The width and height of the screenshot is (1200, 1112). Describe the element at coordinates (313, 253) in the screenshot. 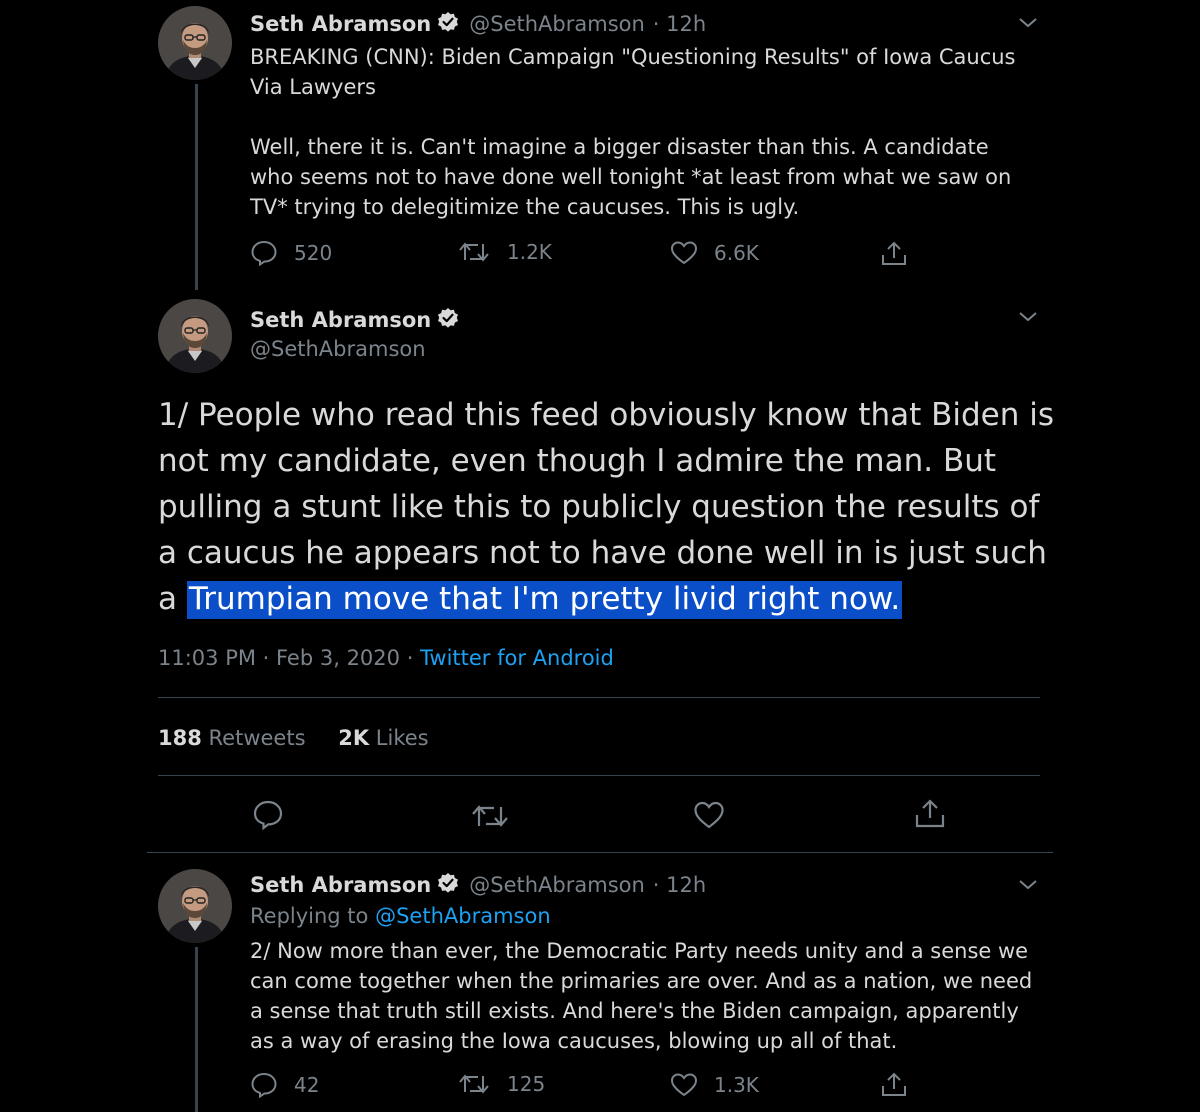

I see `reply-count: 520` at that location.